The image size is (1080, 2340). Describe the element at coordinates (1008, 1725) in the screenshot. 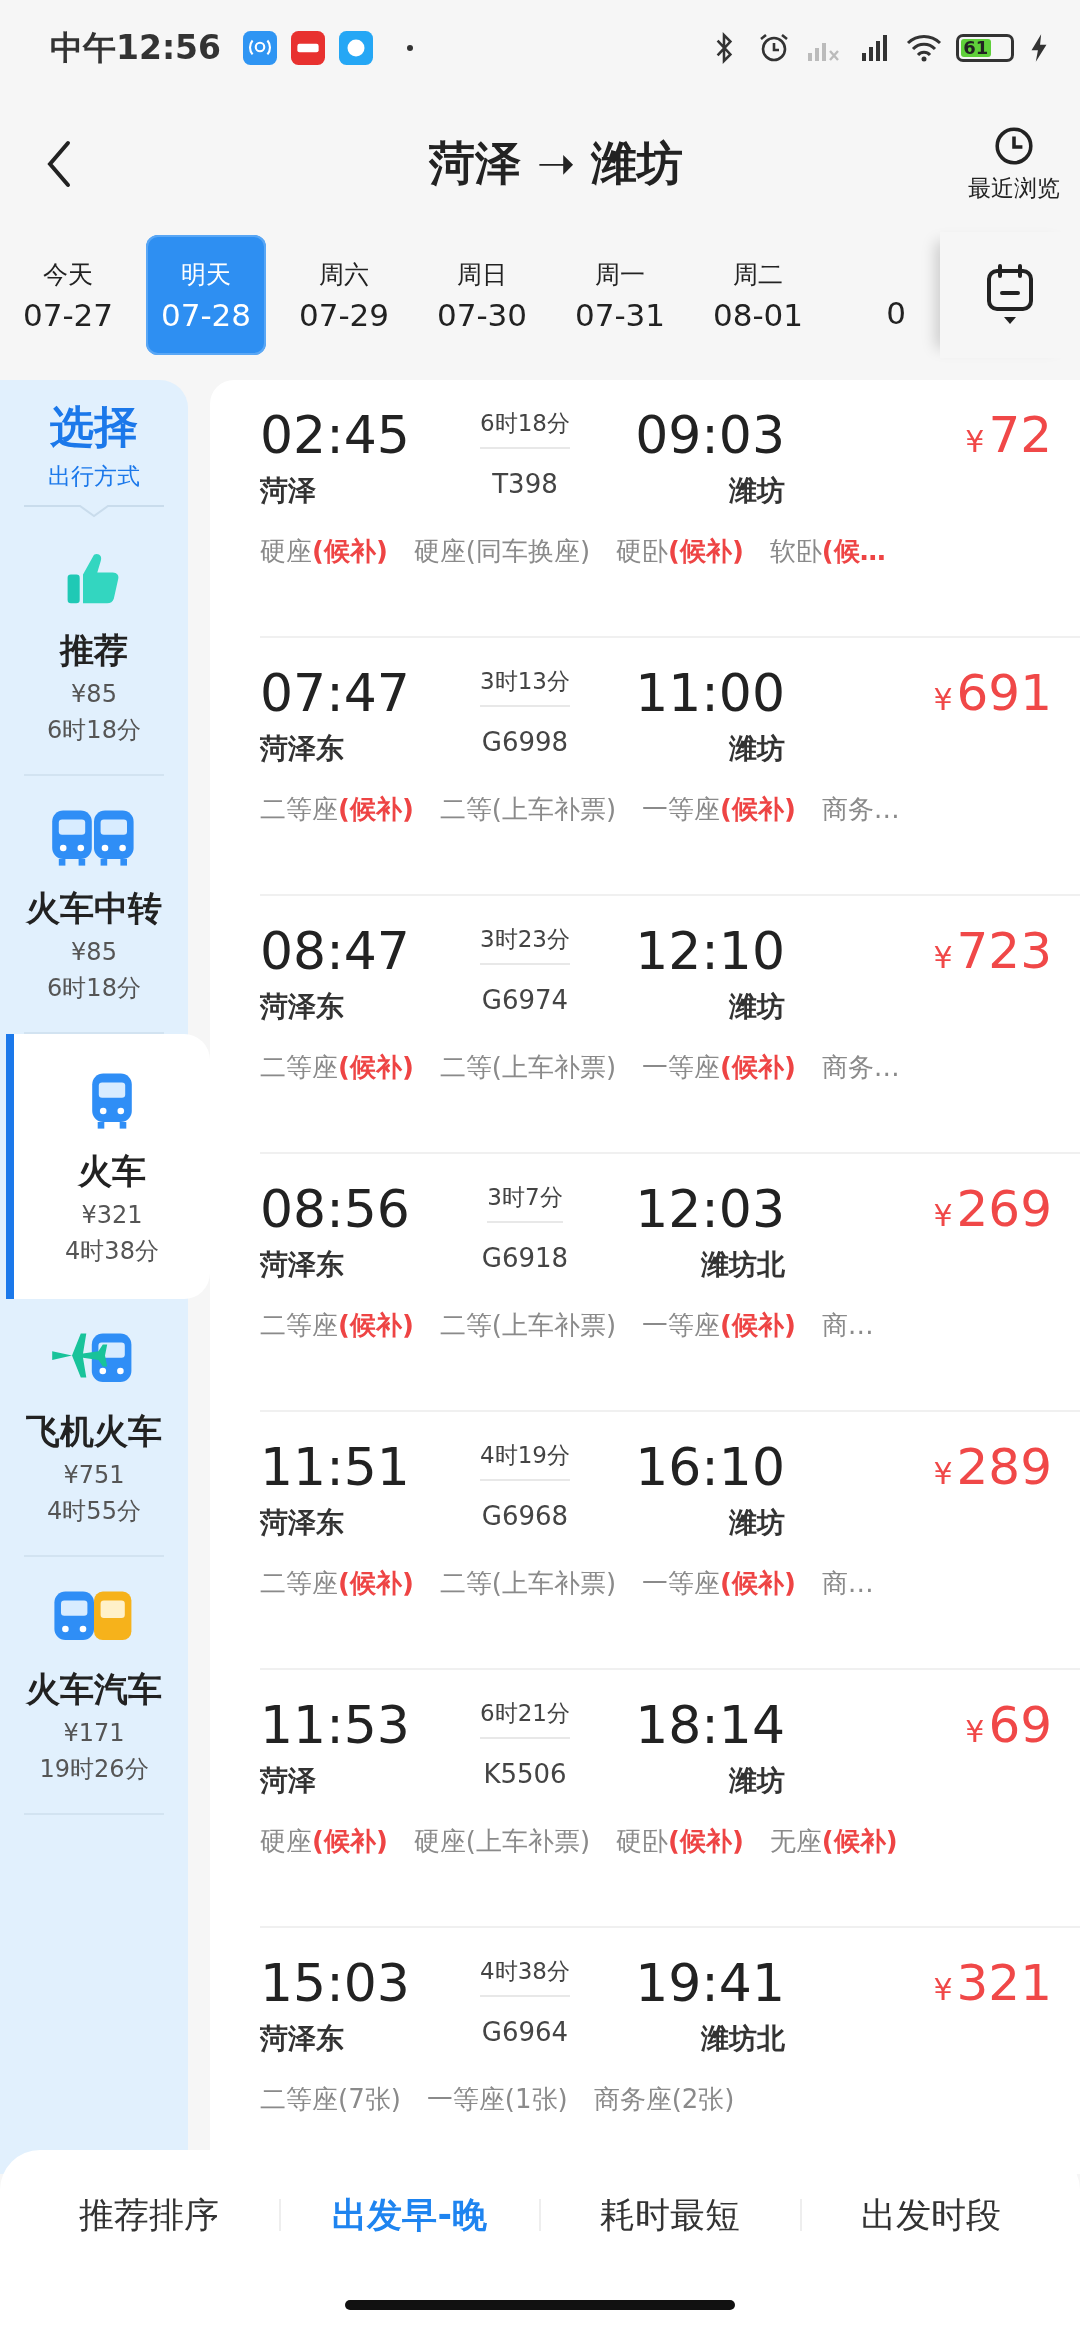

I see `ticket-price: ¥69` at that location.